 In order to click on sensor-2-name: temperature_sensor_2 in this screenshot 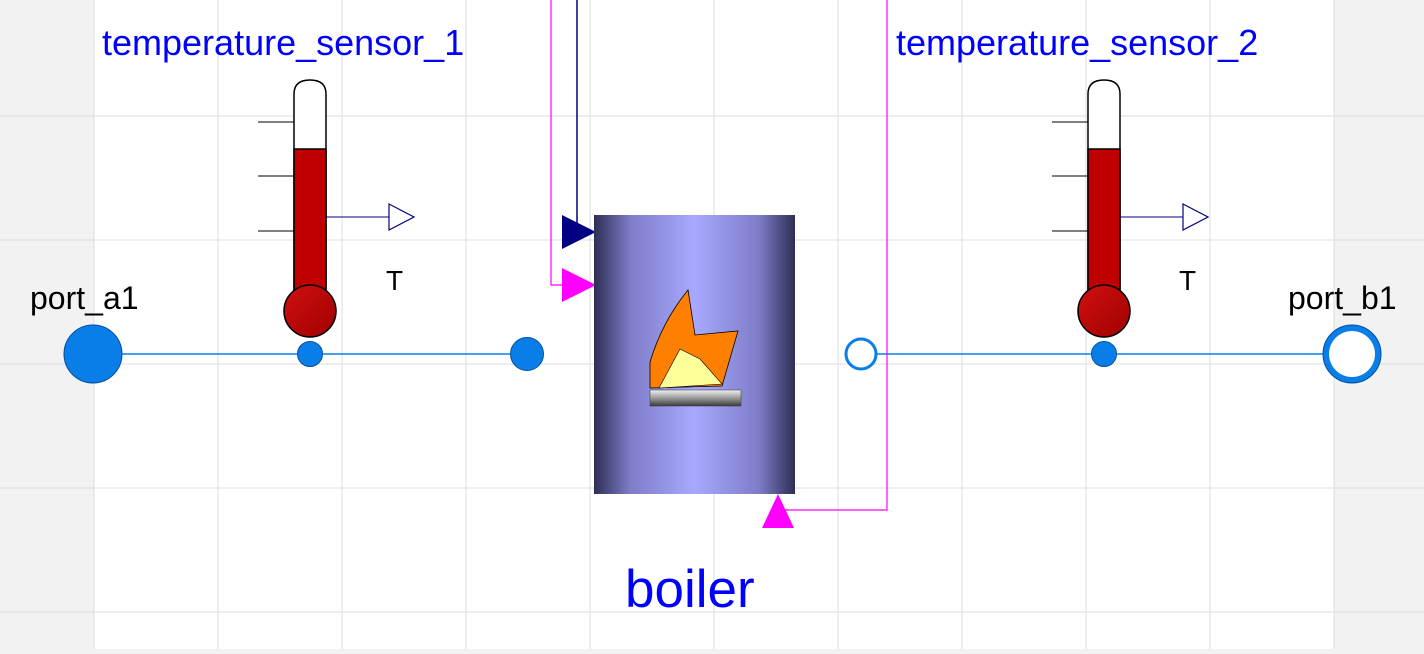, I will do `click(1077, 42)`.